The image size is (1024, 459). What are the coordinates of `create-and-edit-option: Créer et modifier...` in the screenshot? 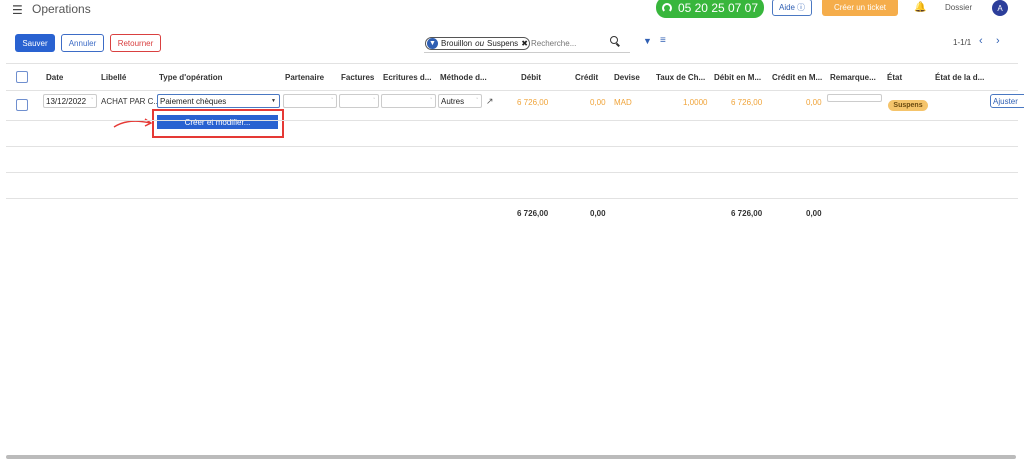 It's located at (217, 122).